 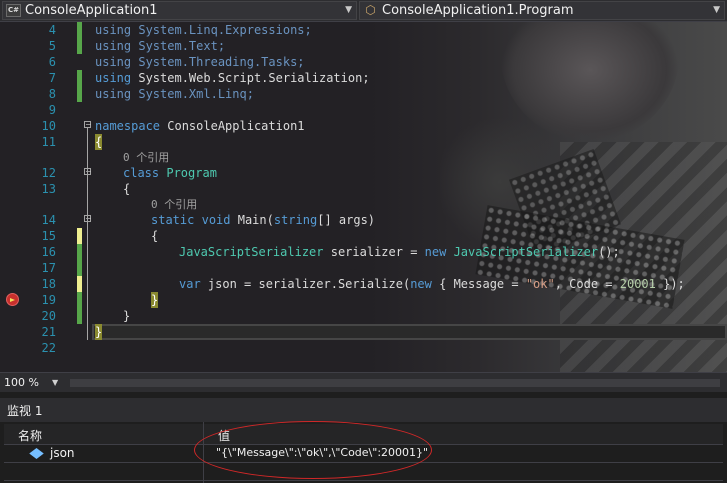 I want to click on line-number: 15, so click(x=48, y=236).